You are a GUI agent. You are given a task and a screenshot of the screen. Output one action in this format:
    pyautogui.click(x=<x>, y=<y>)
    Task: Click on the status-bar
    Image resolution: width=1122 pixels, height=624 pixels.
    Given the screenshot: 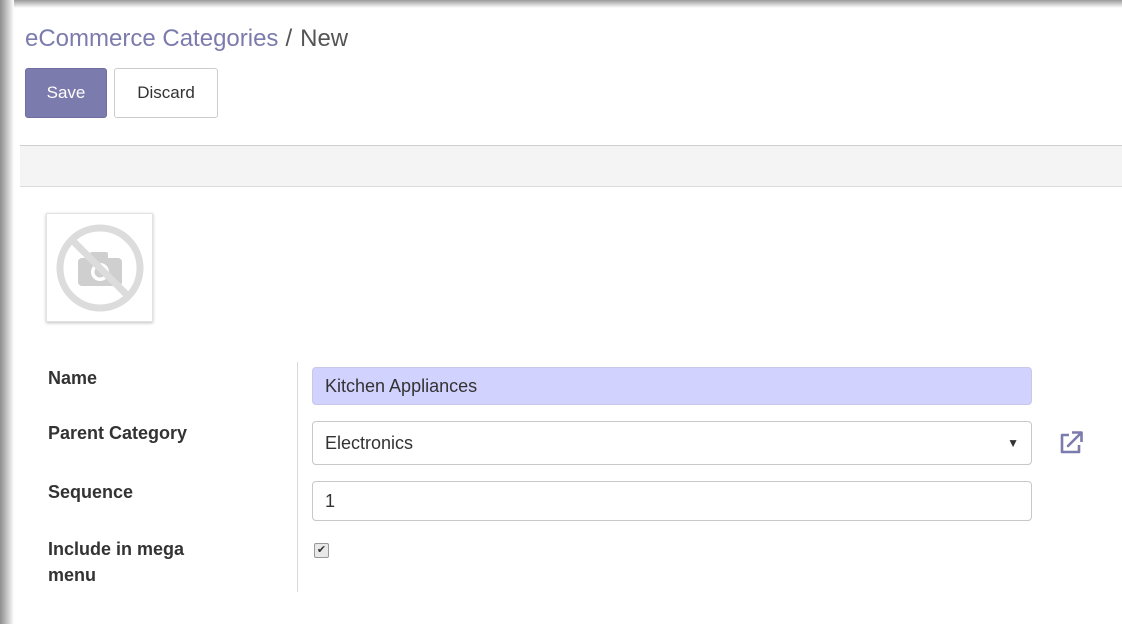 What is the action you would take?
    pyautogui.click(x=571, y=166)
    